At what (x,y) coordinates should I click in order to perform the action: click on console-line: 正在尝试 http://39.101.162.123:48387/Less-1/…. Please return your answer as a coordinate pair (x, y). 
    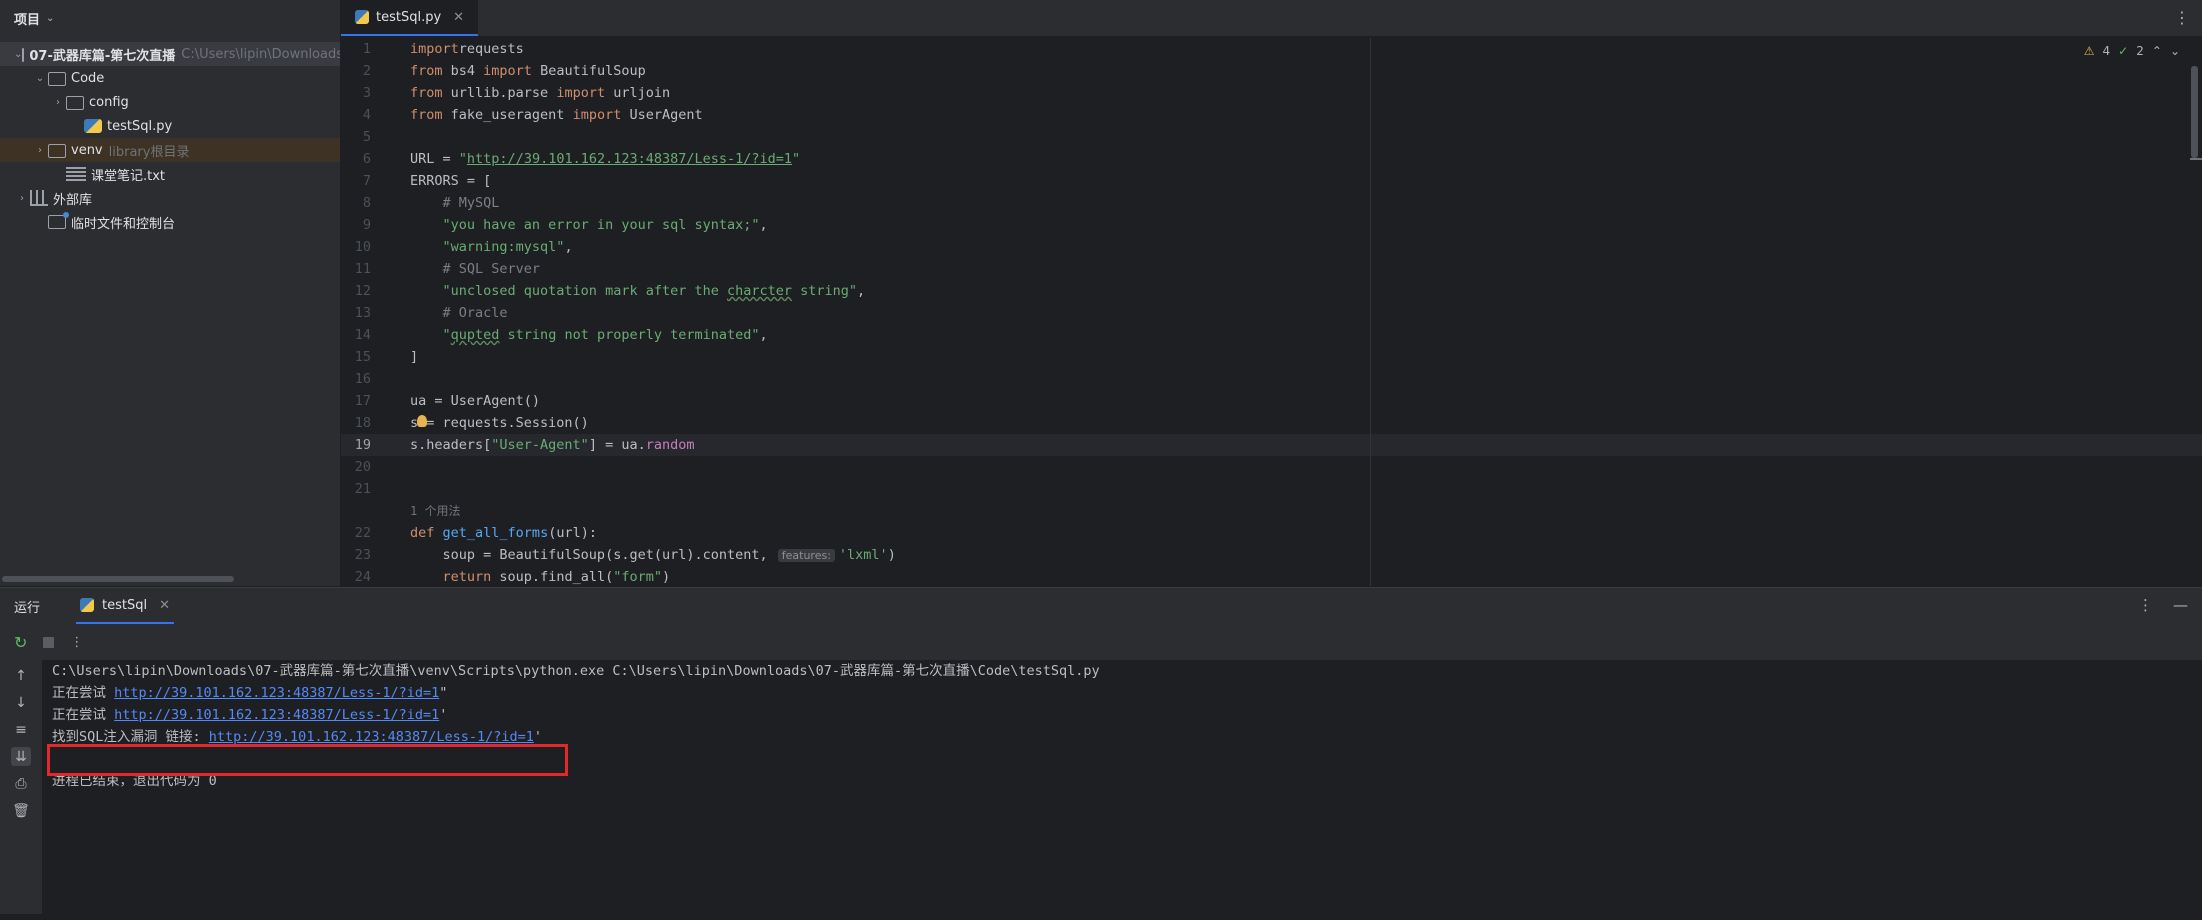
    Looking at the image, I should click on (250, 693).